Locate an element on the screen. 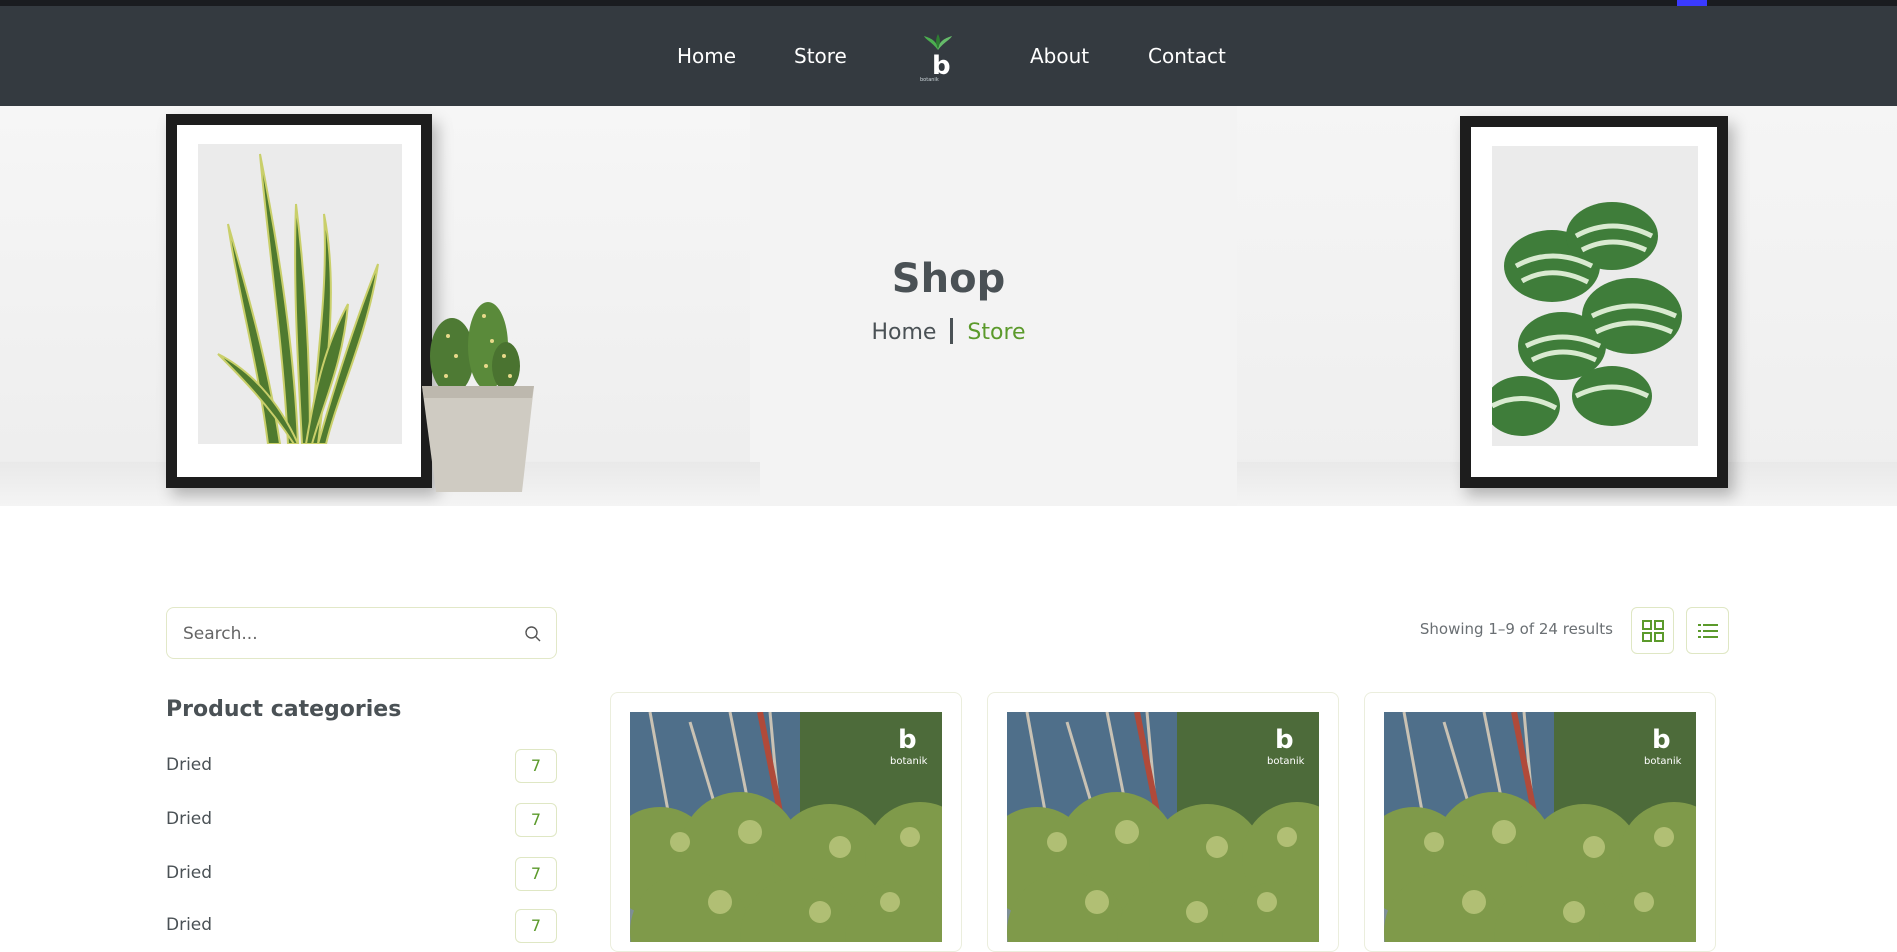 This screenshot has height=952, width=1897. svg-text: botanik is located at coordinates (929, 79).